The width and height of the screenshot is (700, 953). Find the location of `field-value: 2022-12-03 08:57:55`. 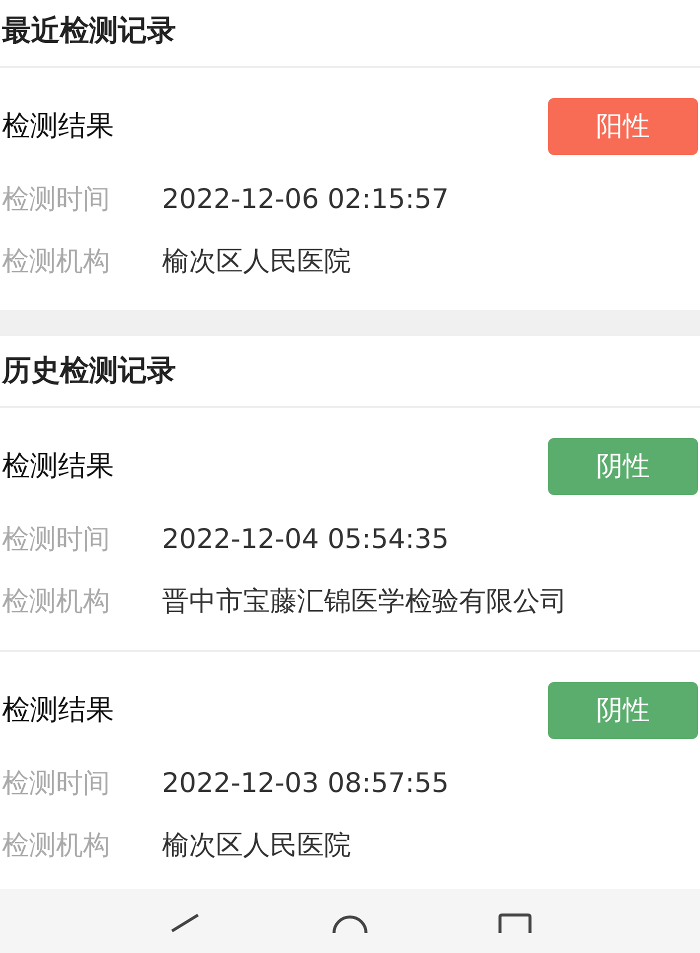

field-value: 2022-12-03 08:57:55 is located at coordinates (305, 783).